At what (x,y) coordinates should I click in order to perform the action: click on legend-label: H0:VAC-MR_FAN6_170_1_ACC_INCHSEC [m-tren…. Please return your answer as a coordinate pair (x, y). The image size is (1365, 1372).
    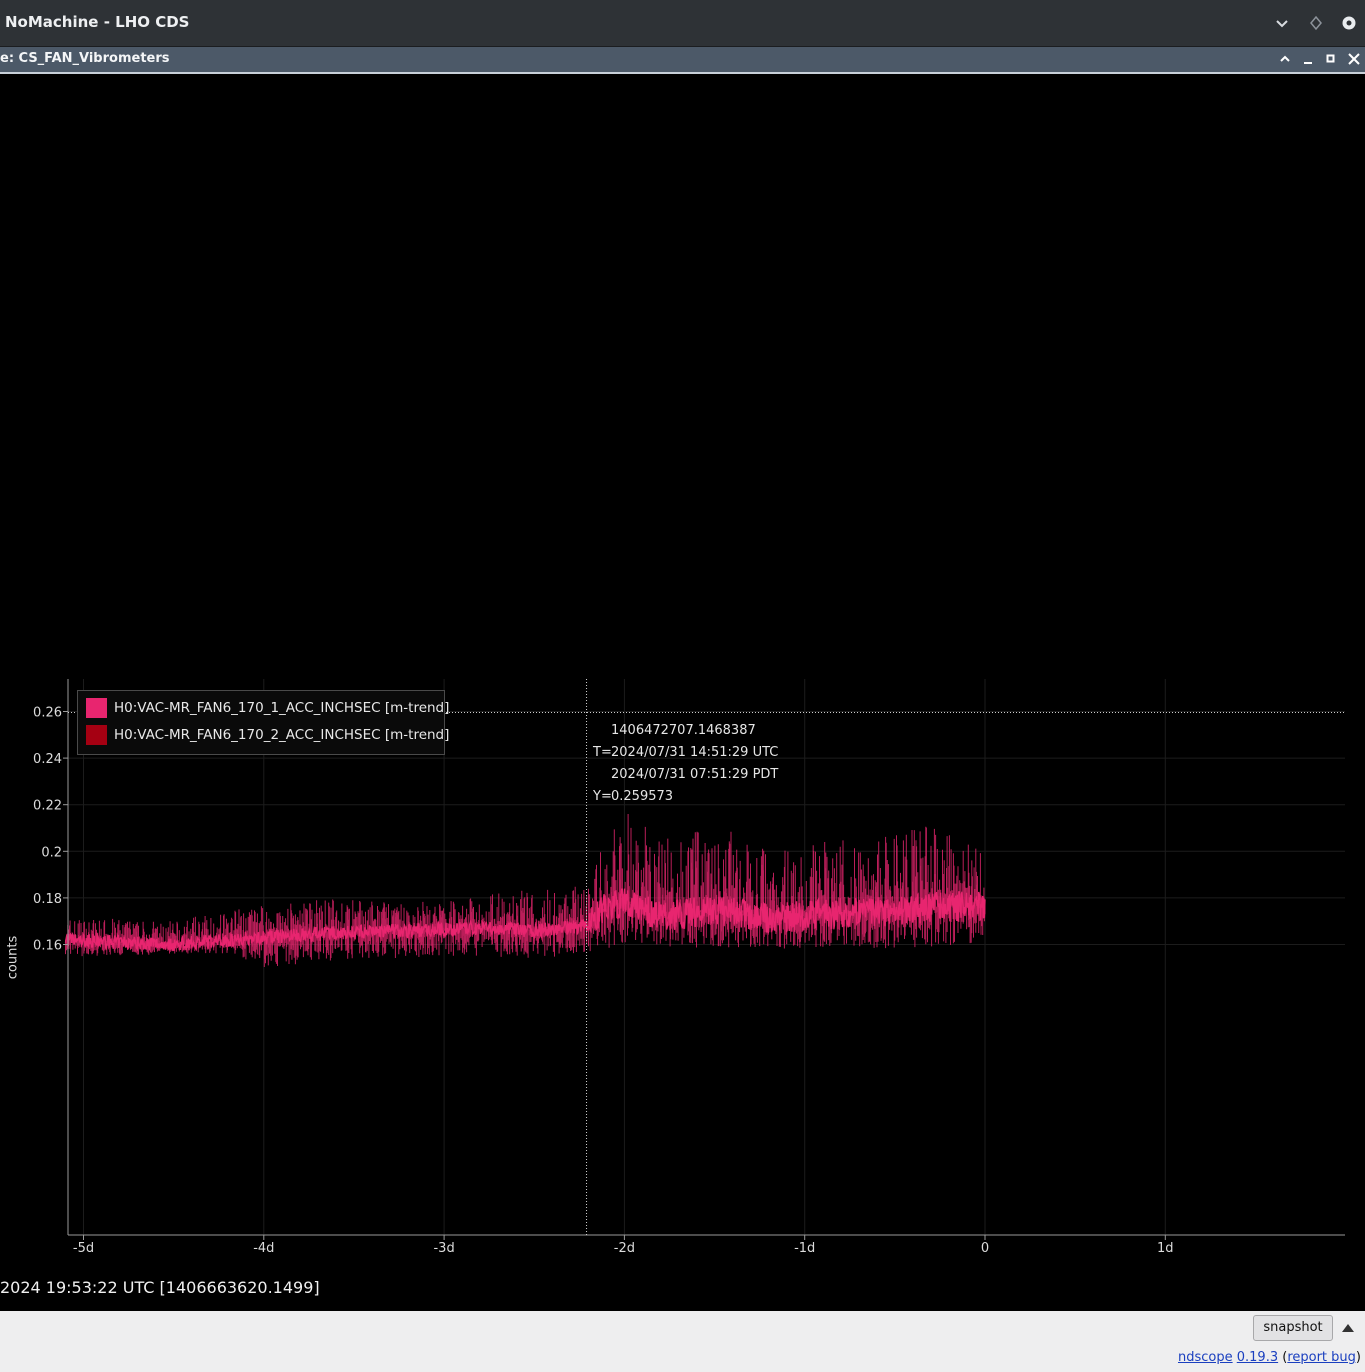
    Looking at the image, I should click on (282, 708).